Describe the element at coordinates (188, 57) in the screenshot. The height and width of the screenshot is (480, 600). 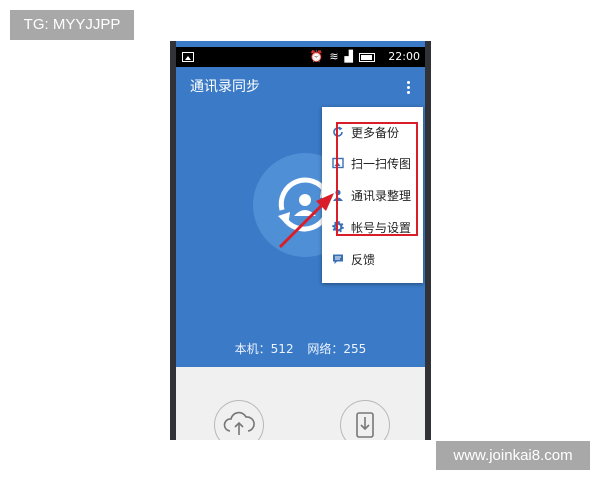
I see `image-icon` at that location.